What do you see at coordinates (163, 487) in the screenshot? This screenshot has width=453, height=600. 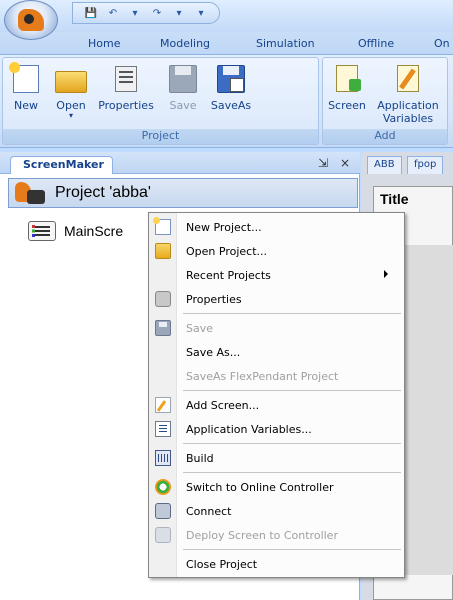 I see `switch-controller-icon` at bounding box center [163, 487].